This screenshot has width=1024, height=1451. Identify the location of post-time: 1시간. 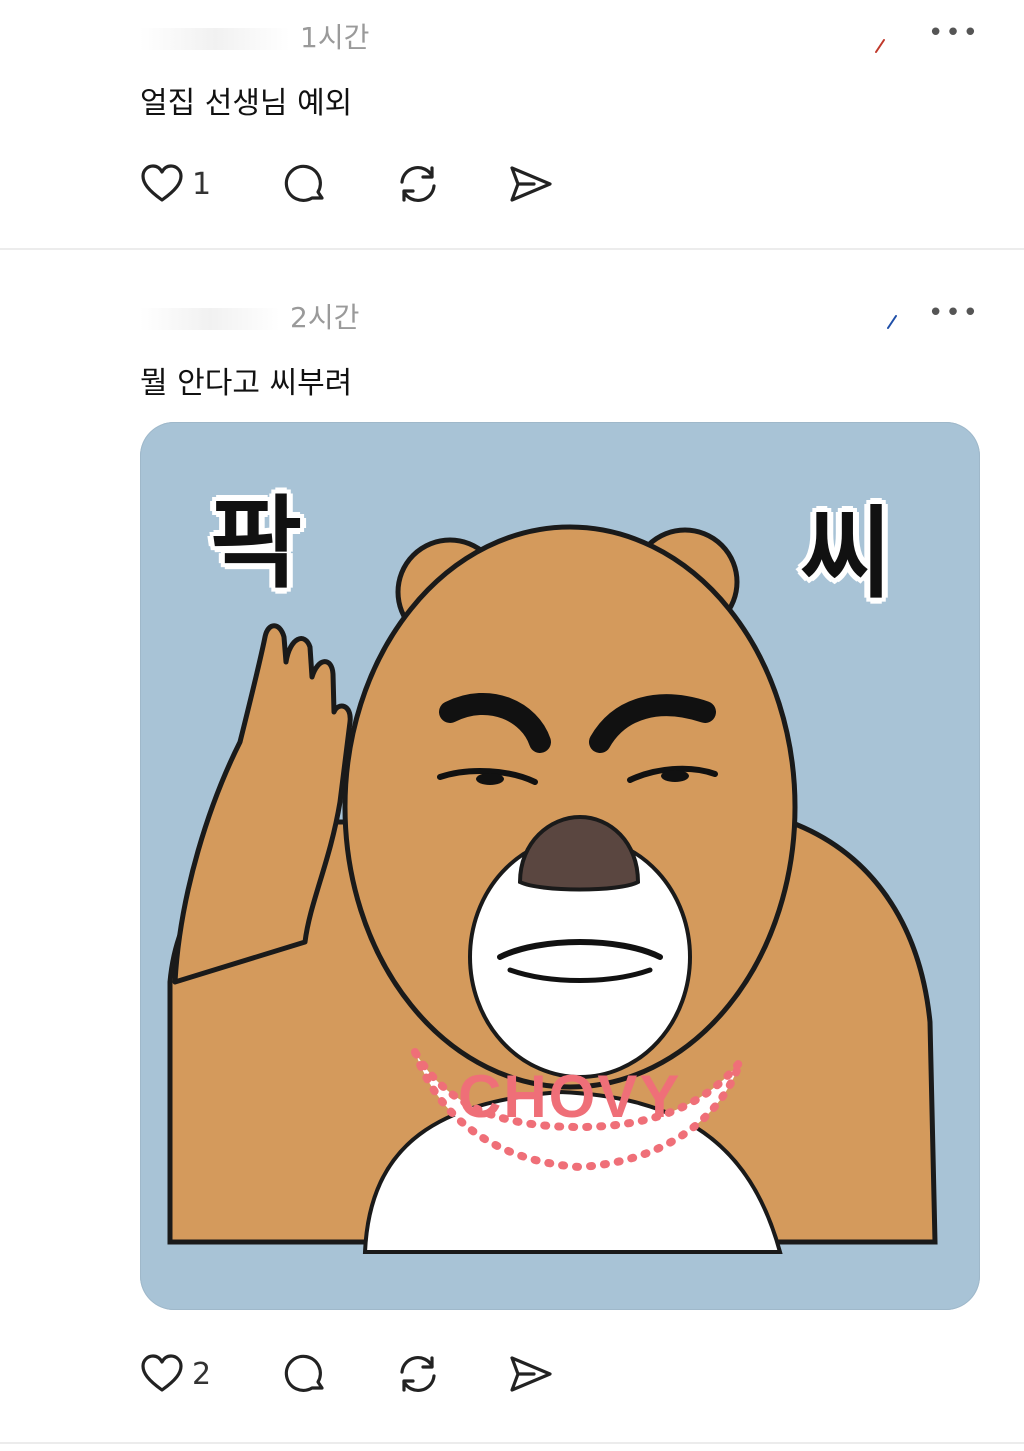
(335, 37).